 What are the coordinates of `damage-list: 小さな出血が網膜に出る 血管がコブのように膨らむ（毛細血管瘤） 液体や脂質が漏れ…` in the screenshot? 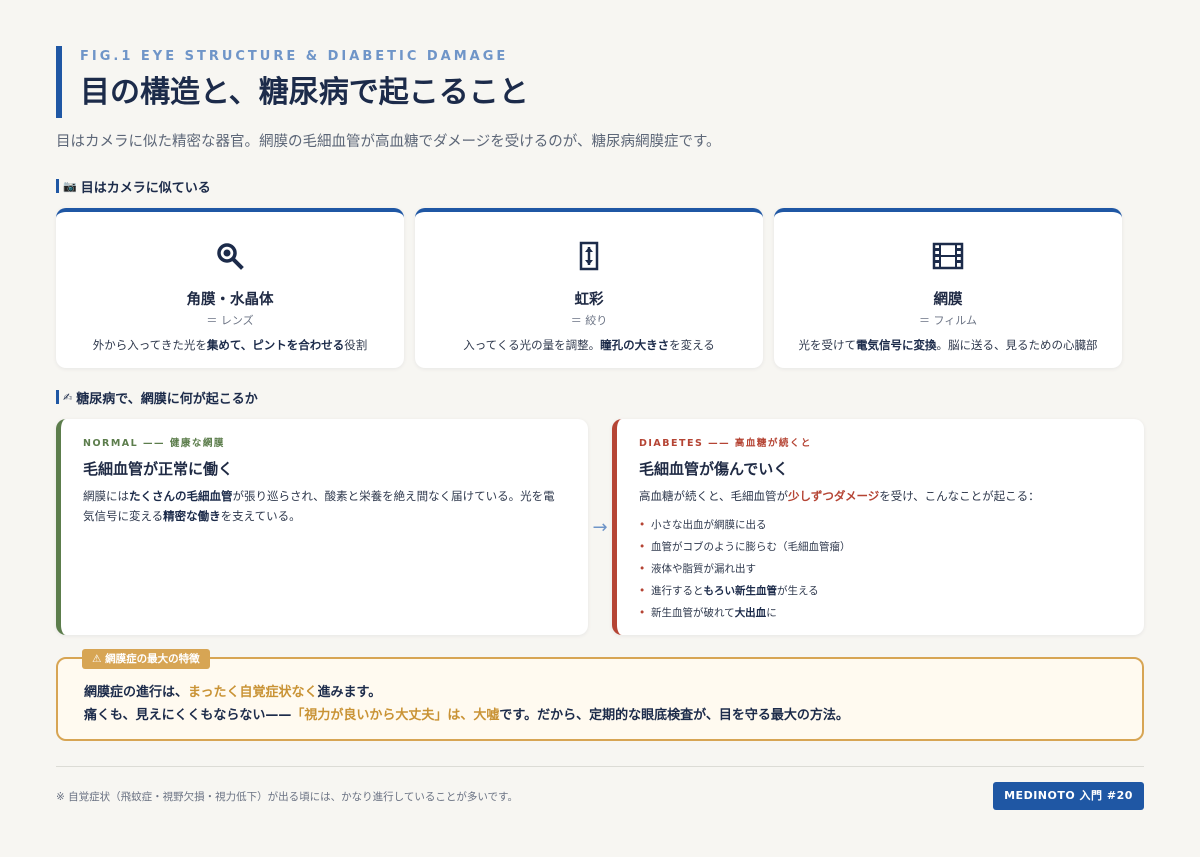 It's located at (880, 569).